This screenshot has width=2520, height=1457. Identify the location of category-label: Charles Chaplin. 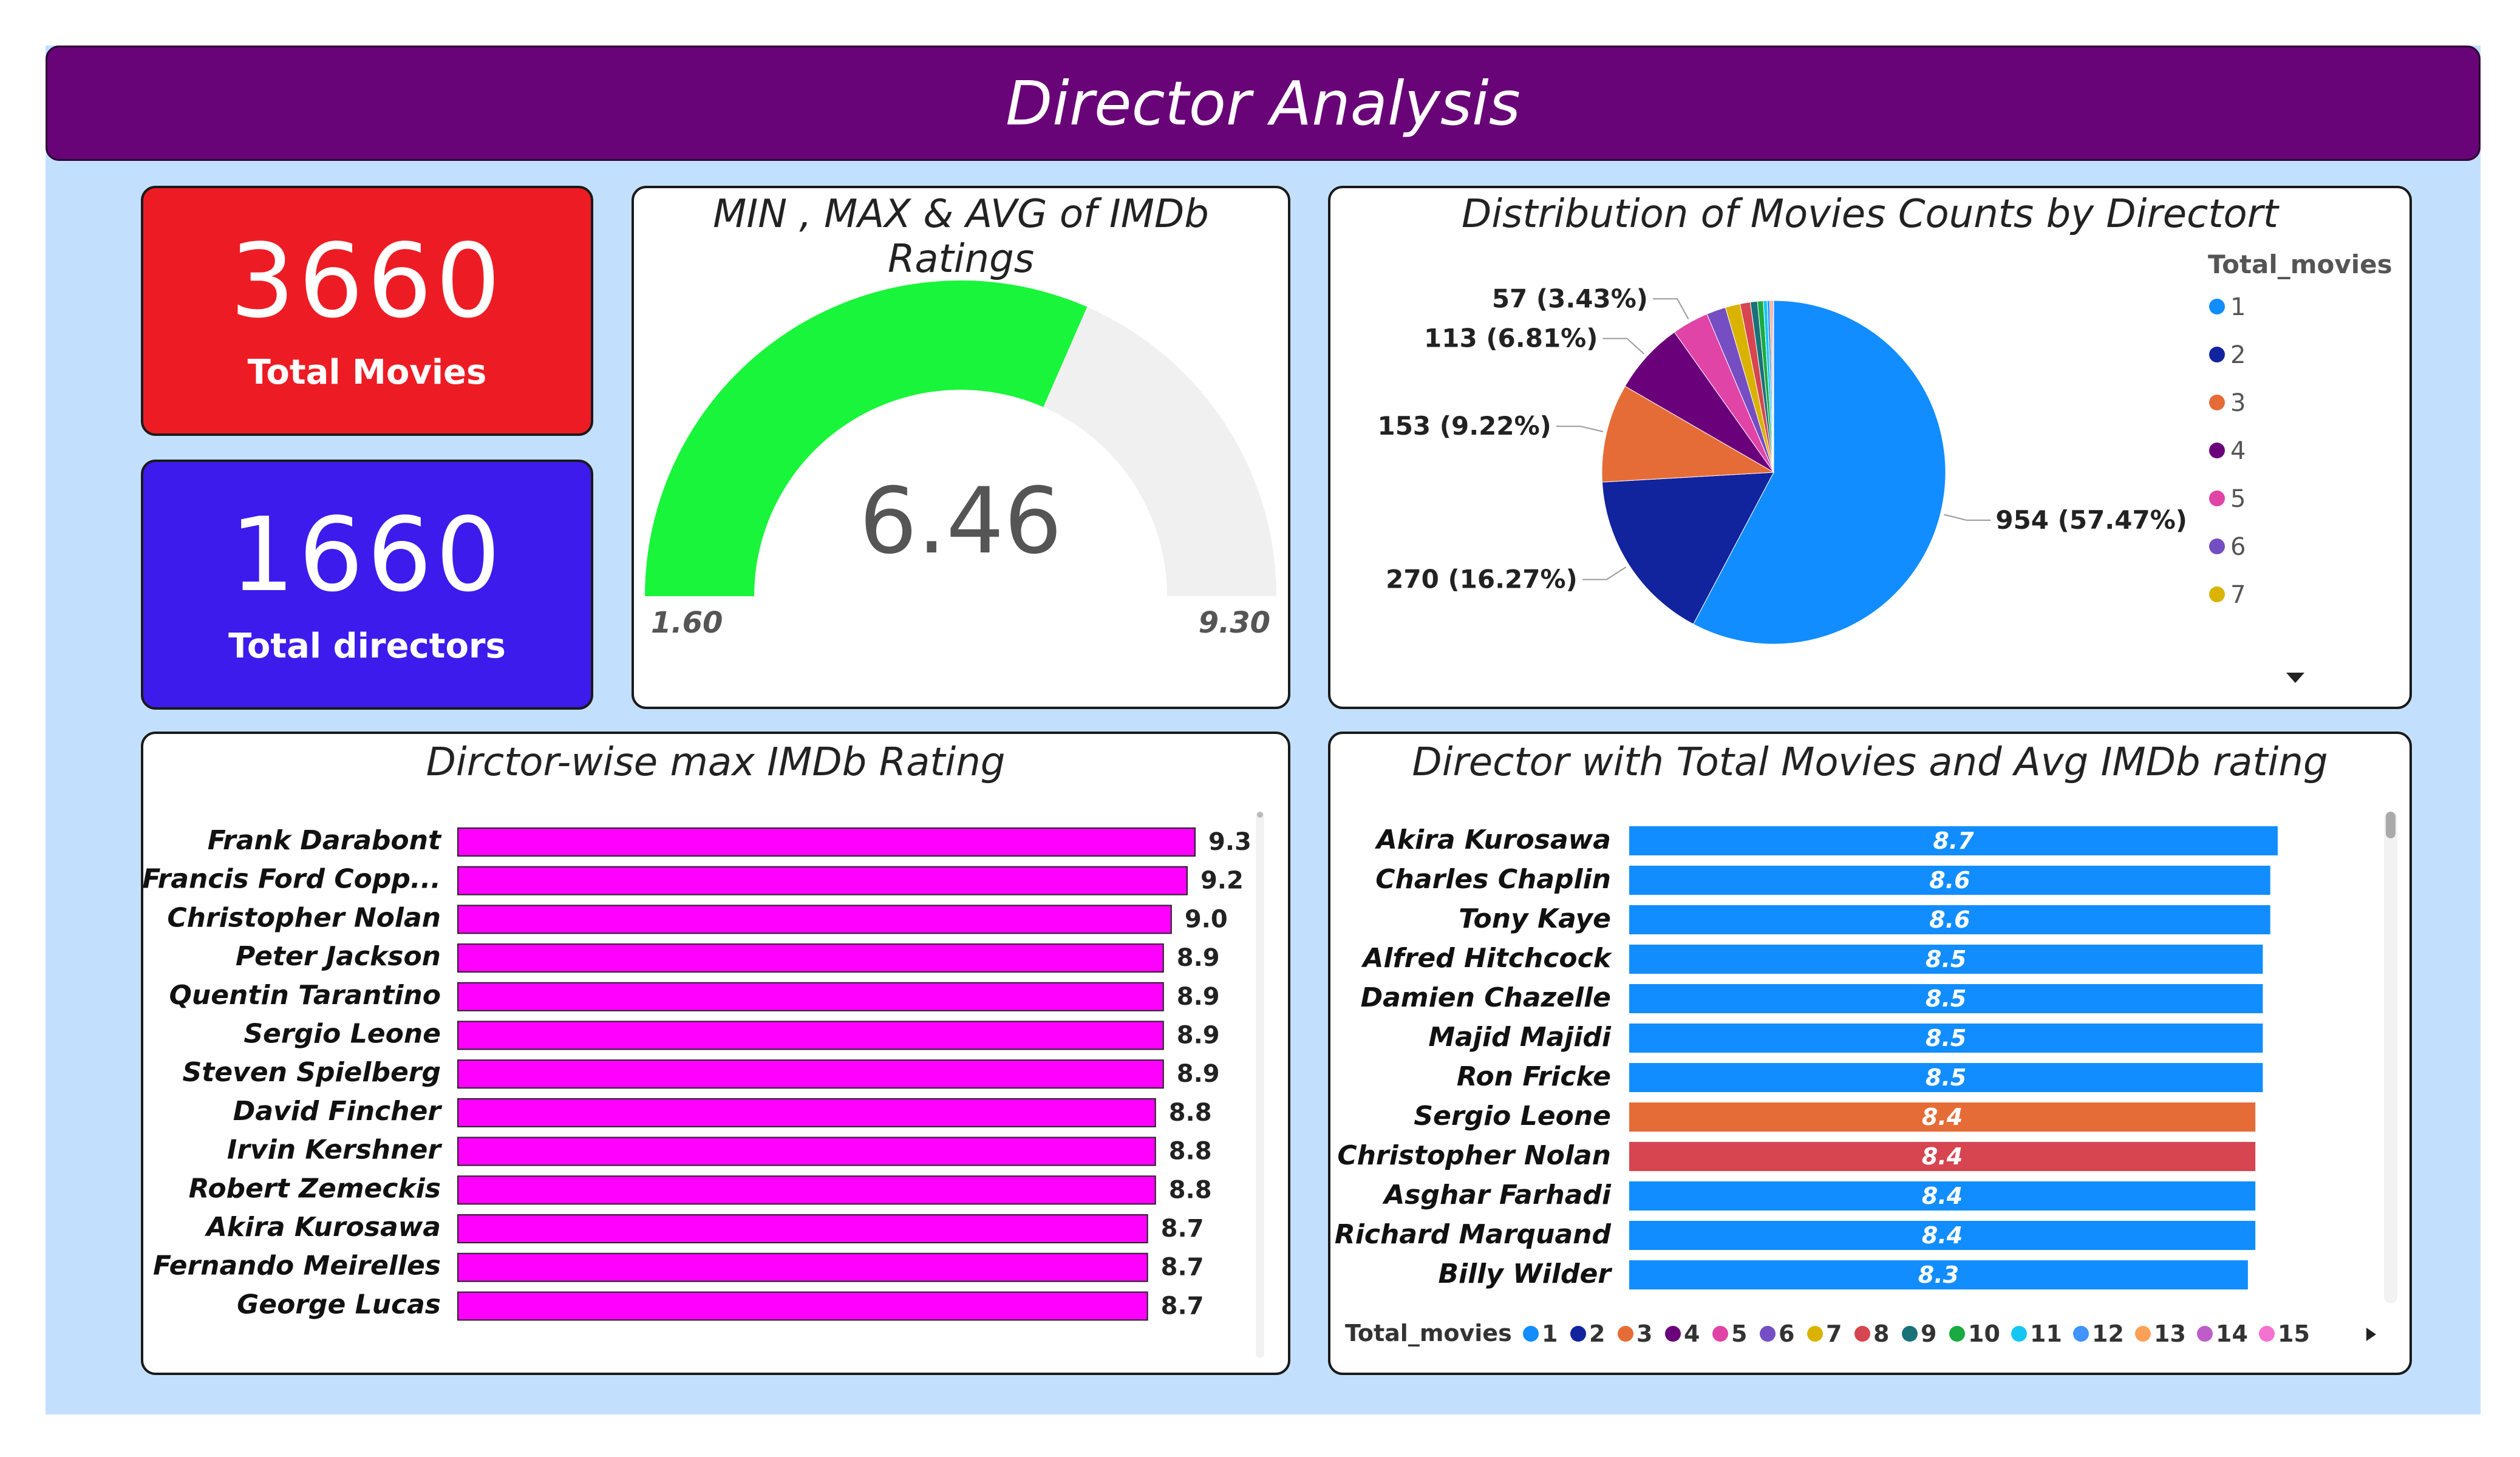
(1493, 879).